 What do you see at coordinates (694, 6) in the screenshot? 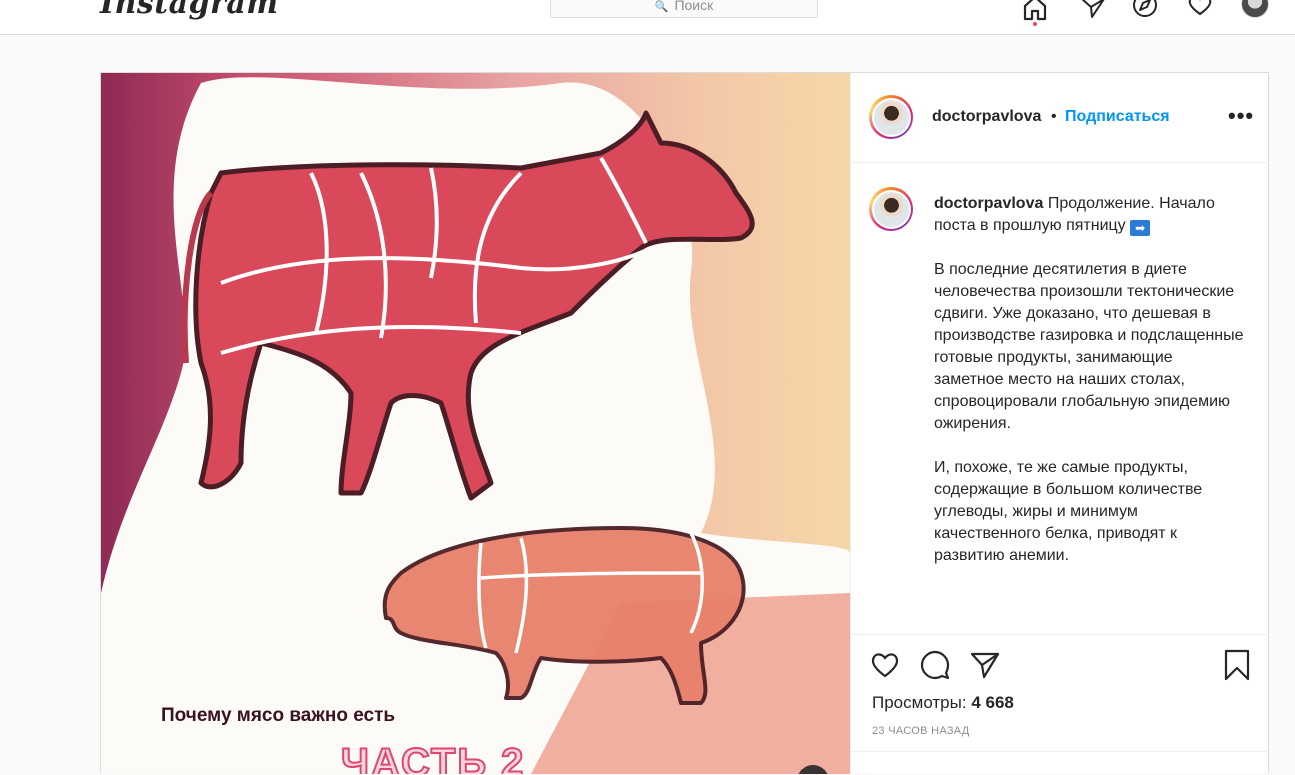
I see `search-placeholder: Поиск` at bounding box center [694, 6].